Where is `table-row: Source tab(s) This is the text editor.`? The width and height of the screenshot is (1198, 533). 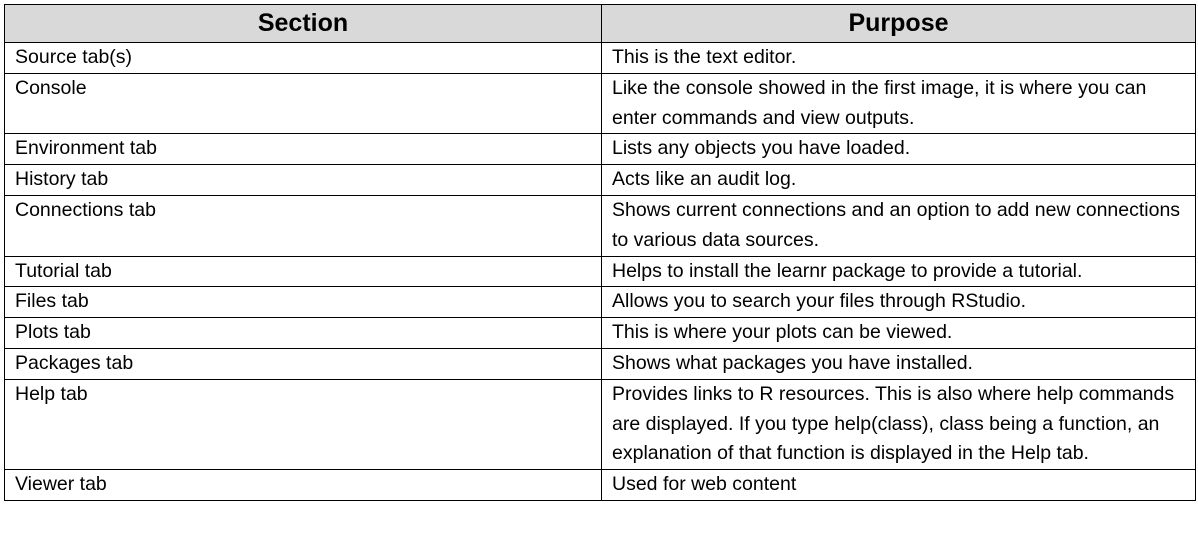 table-row: Source tab(s) This is the text editor. is located at coordinates (600, 58).